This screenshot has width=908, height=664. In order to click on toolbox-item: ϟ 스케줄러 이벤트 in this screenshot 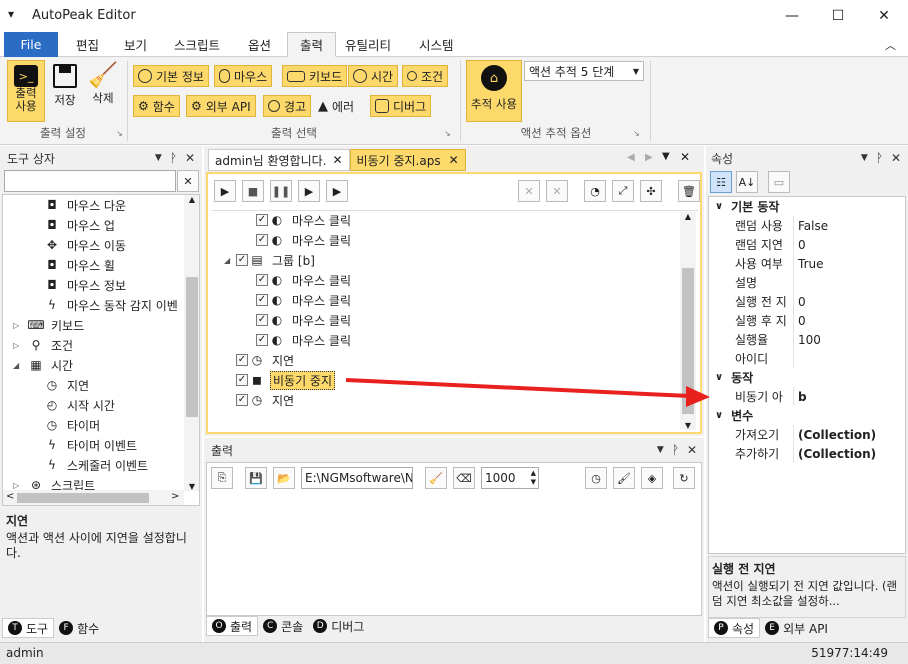, I will do `click(93, 465)`.